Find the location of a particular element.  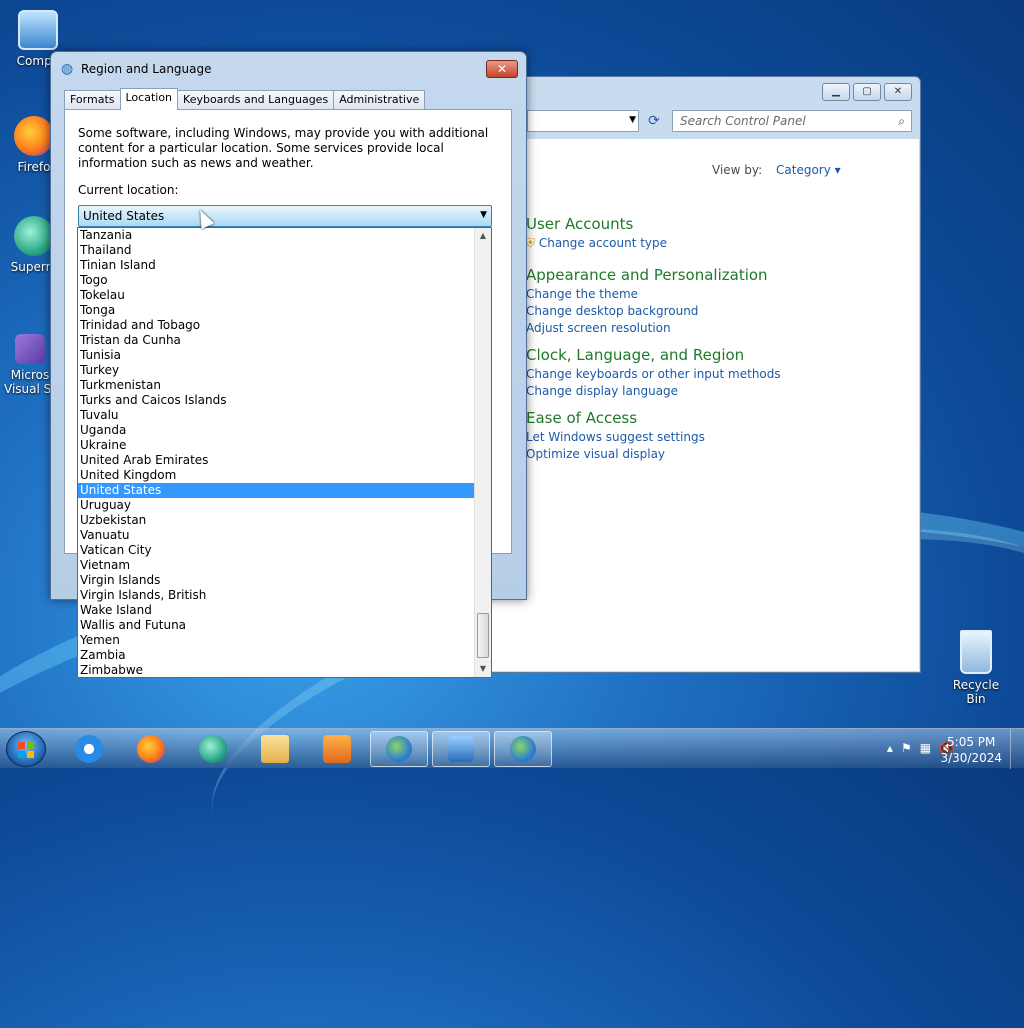

tab-formats: Formats is located at coordinates (92, 99).